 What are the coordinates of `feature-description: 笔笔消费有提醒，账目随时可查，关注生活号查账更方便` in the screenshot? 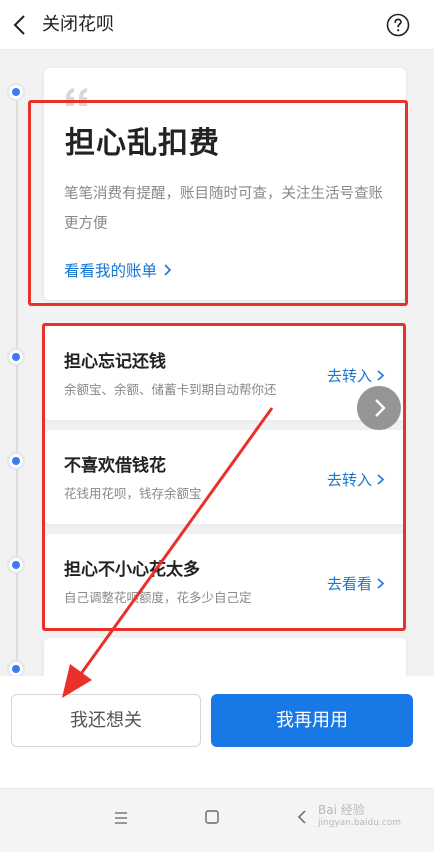 It's located at (223, 209).